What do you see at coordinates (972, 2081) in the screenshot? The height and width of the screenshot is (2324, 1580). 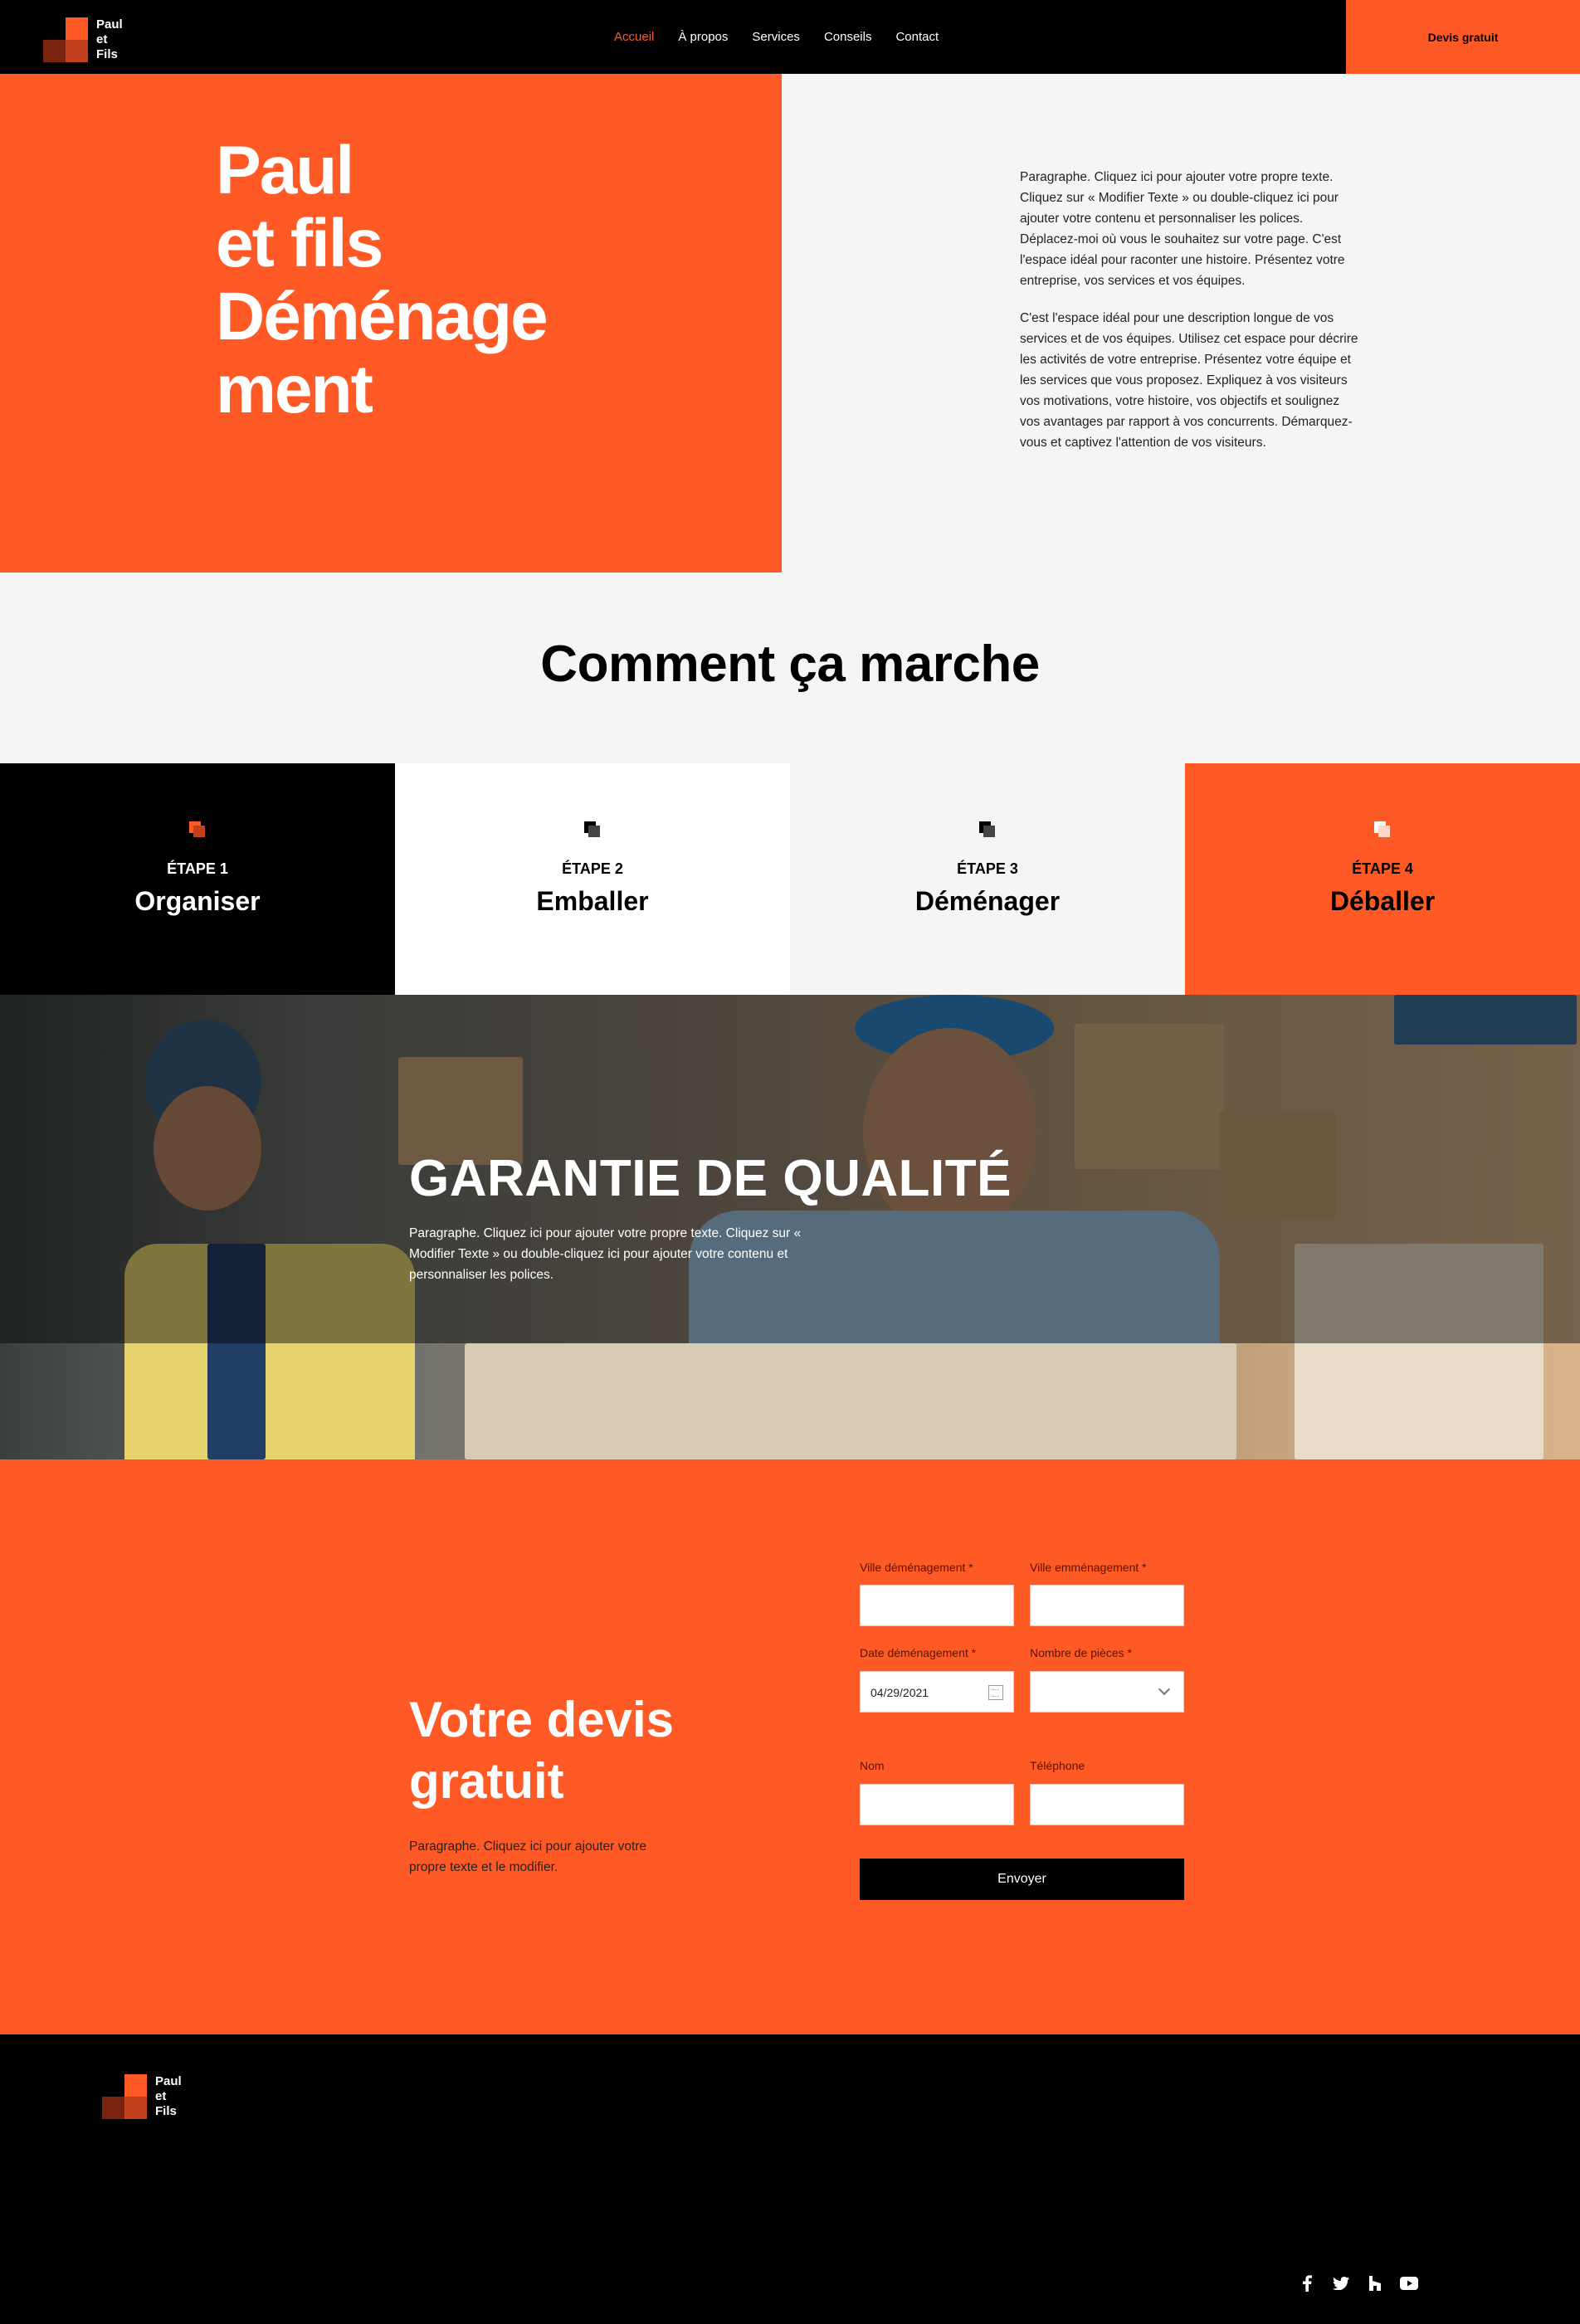 I see `hours-heading: HORAIRES D'OUVERTURE` at bounding box center [972, 2081].